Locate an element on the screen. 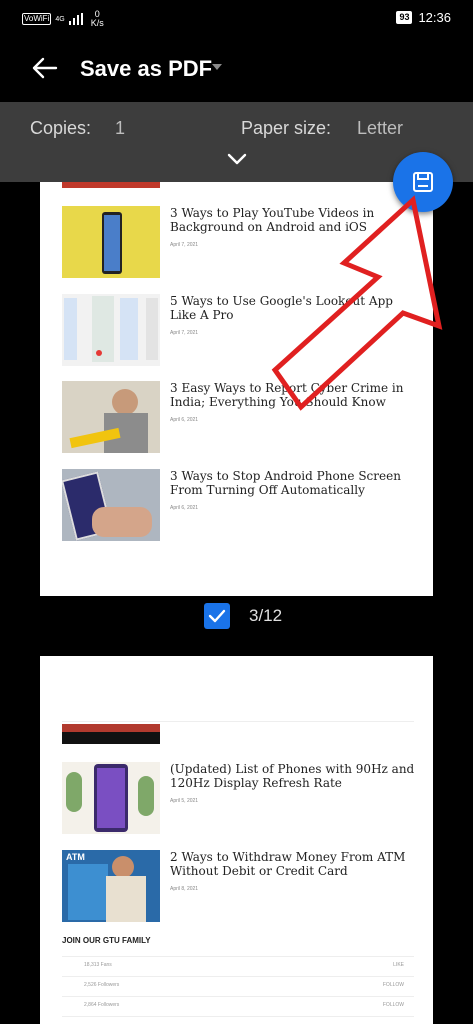  check-icon is located at coordinates (217, 616).